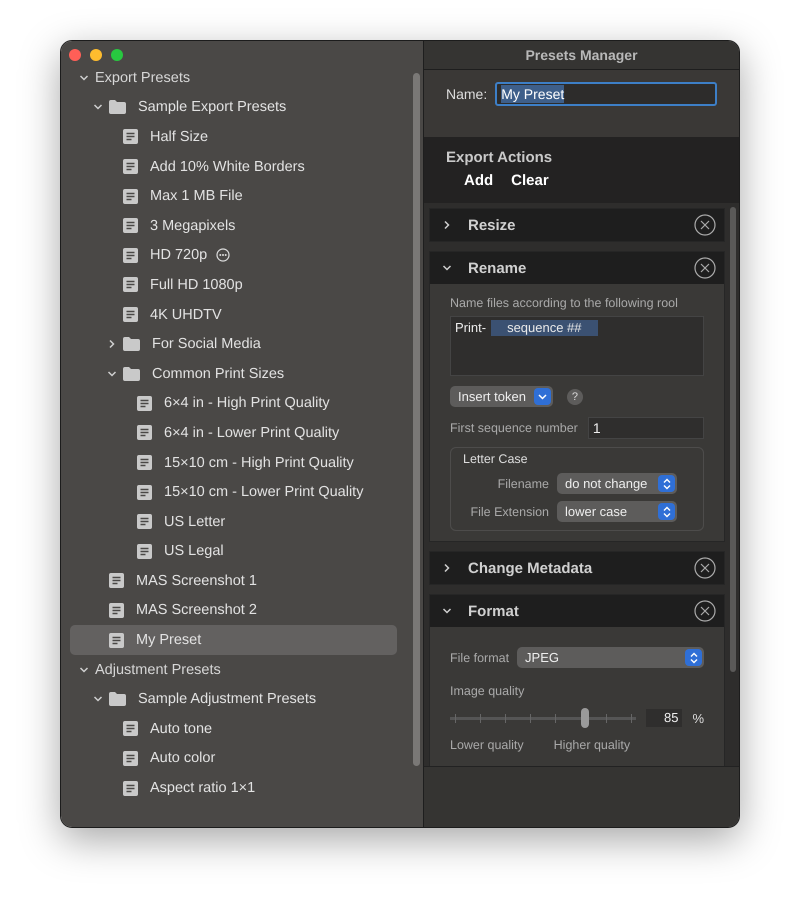 This screenshot has width=800, height=908. I want to click on close-button, so click(75, 55).